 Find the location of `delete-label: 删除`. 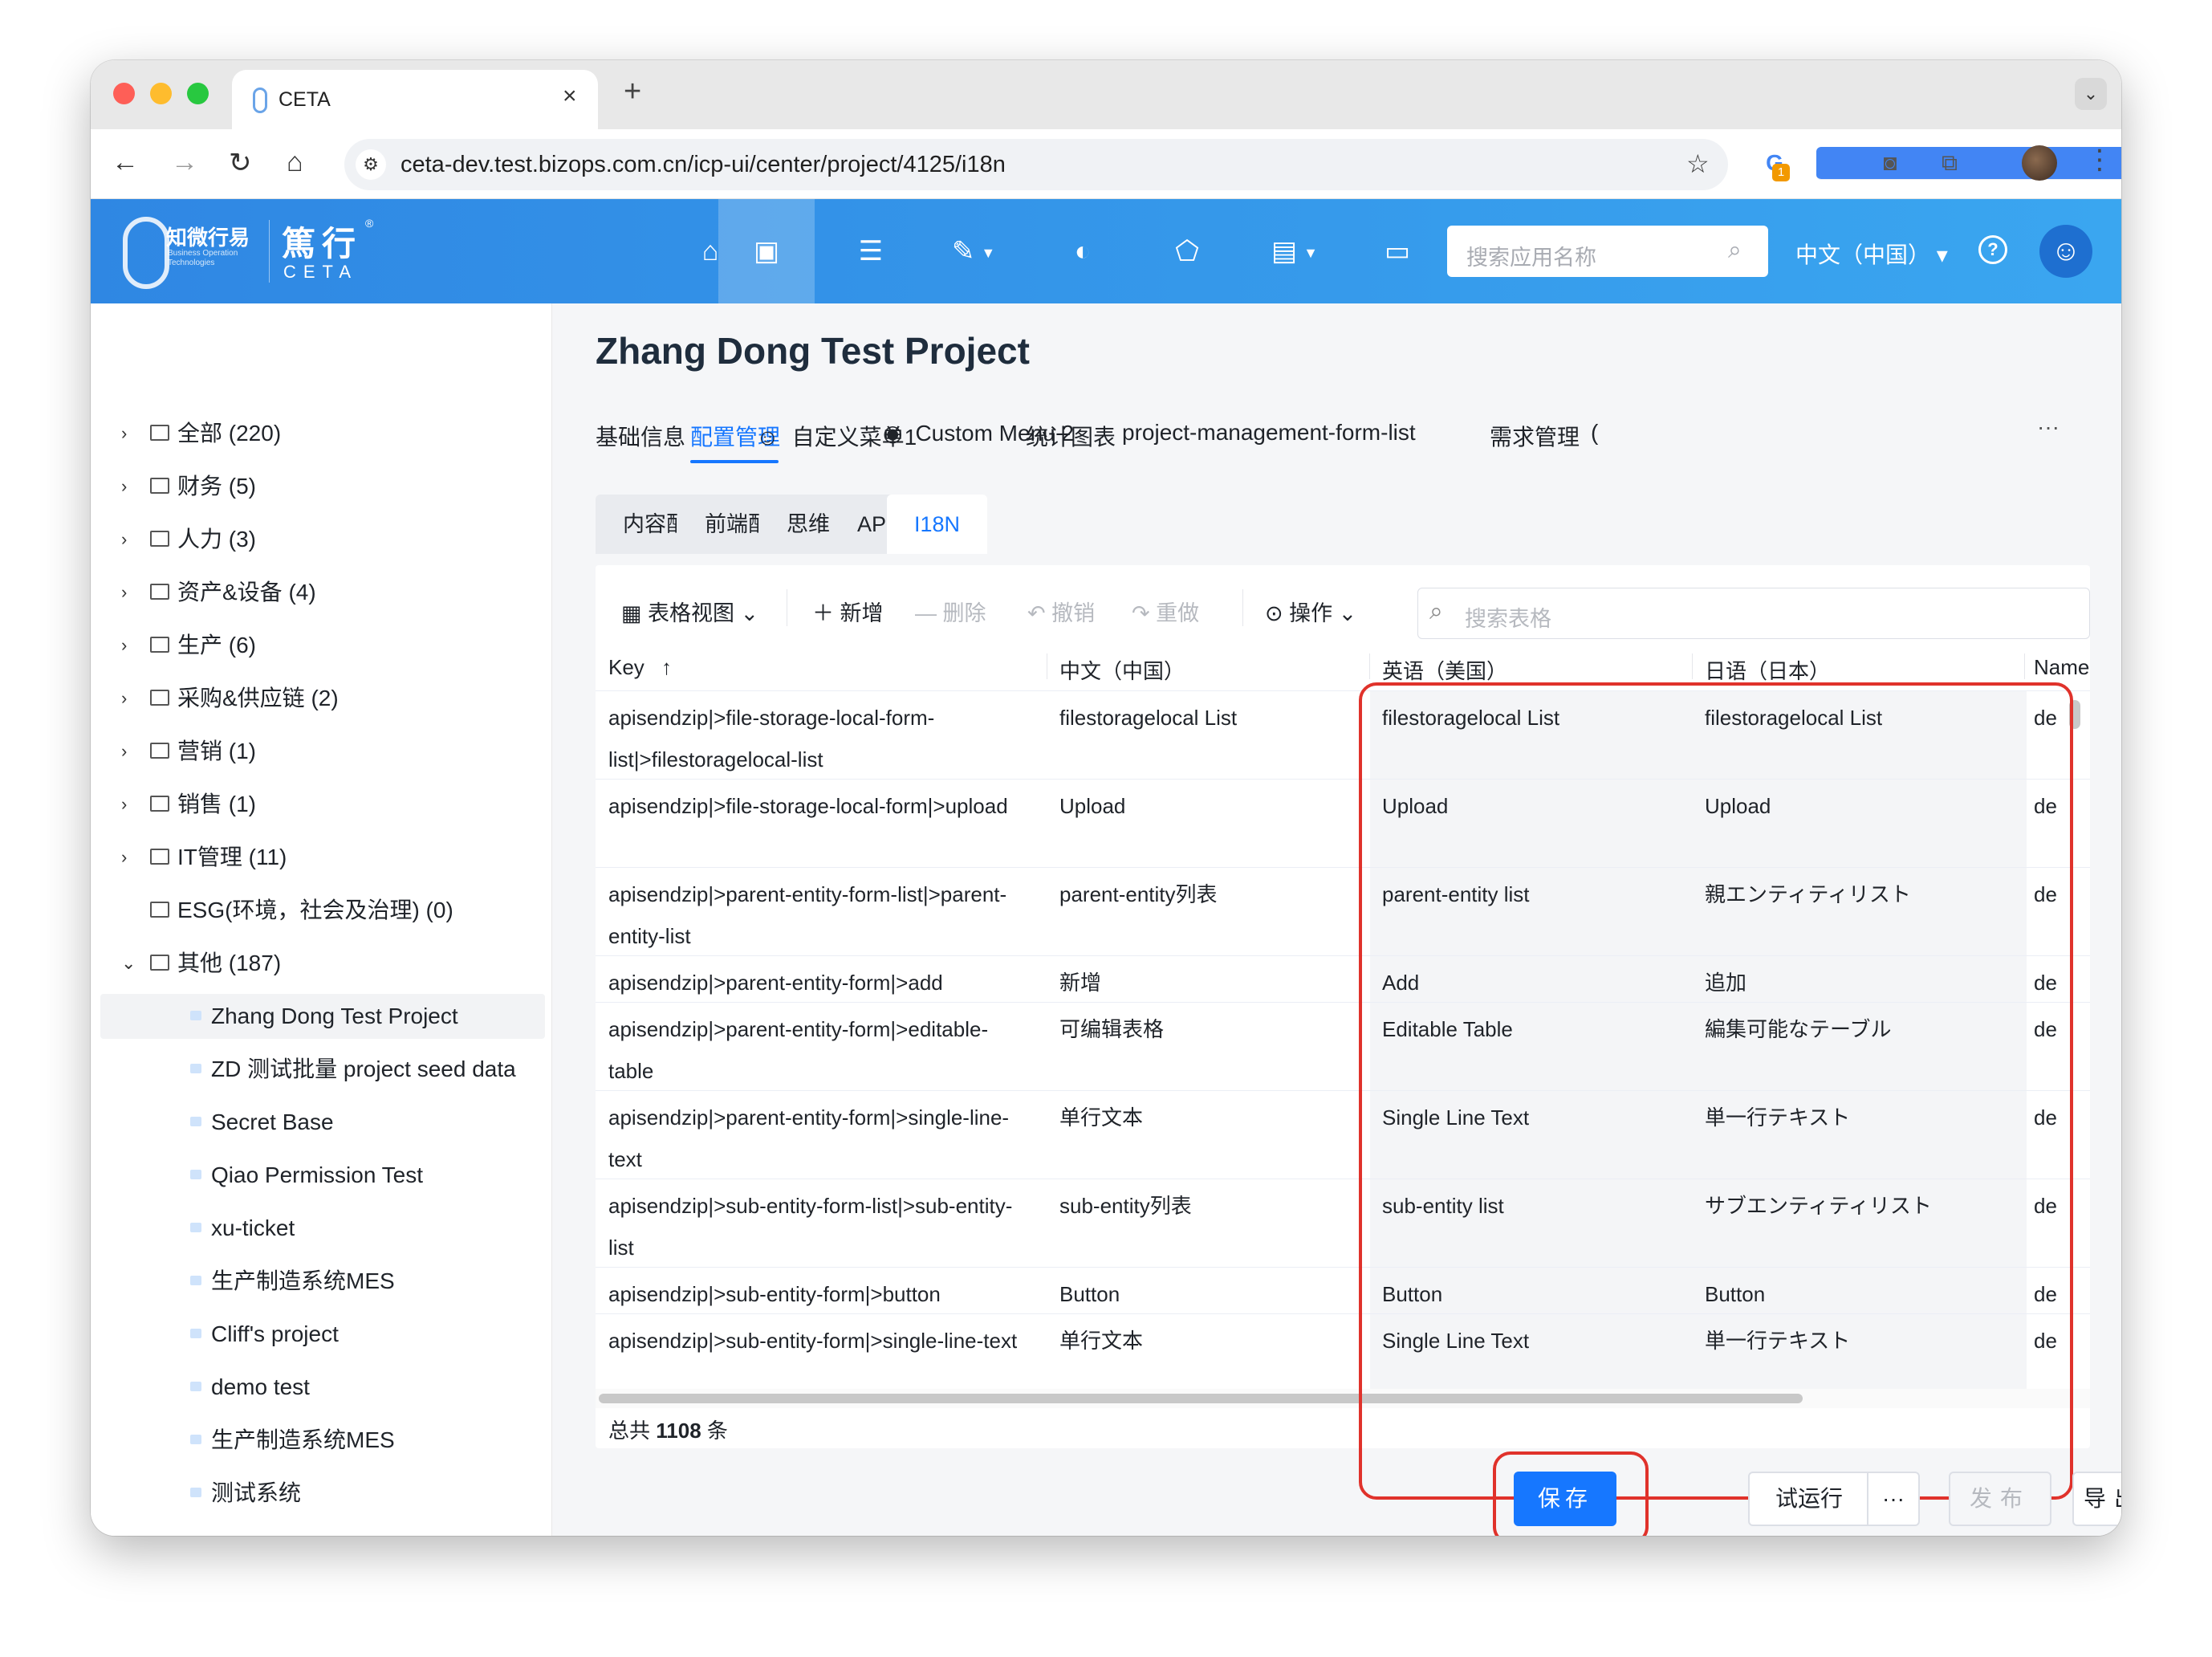

delete-label: 删除 is located at coordinates (964, 613).